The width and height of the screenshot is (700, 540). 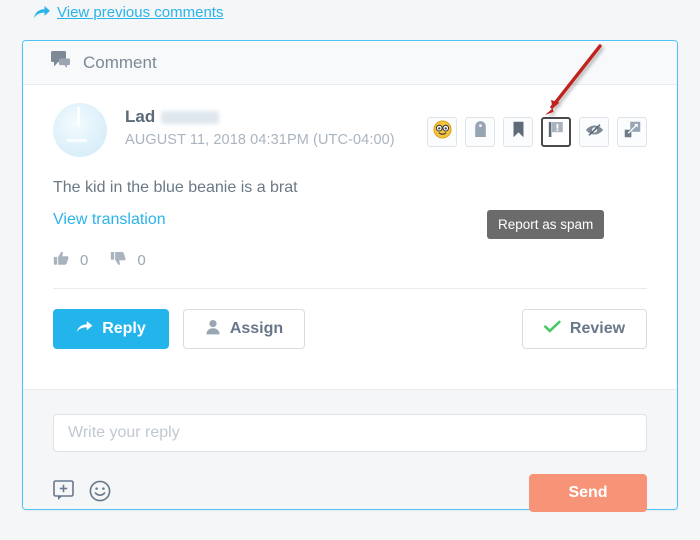 I want to click on report-as-spam-tooltip: Report as spam, so click(x=546, y=224).